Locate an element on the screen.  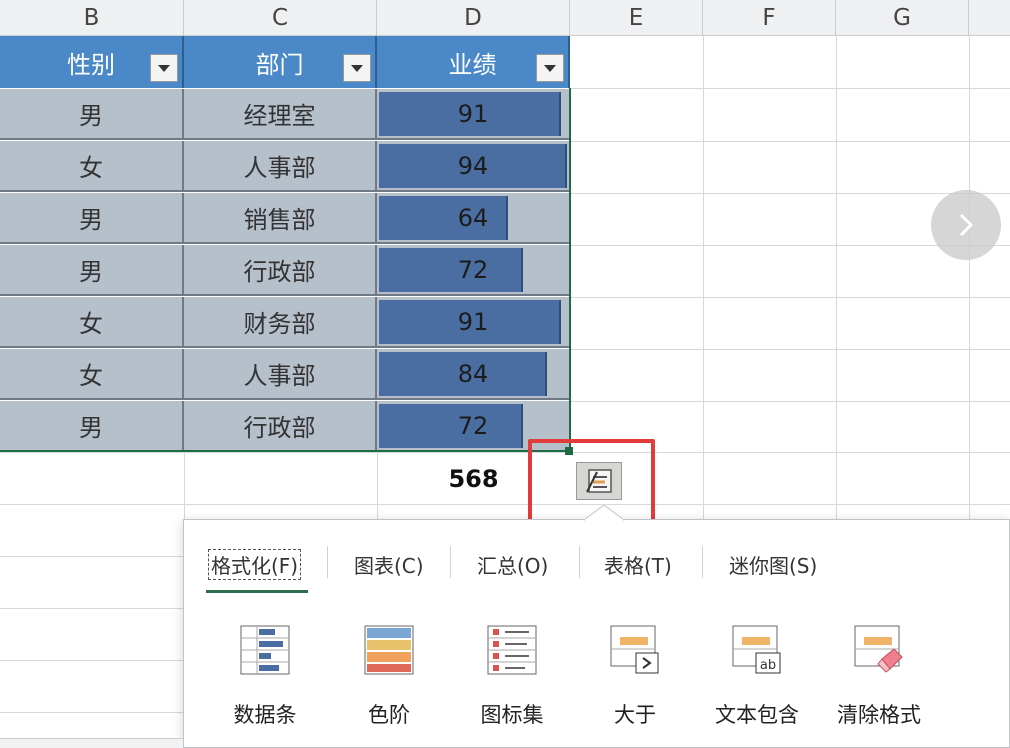
tool-clear-format-label: 清除格式 is located at coordinates (879, 715).